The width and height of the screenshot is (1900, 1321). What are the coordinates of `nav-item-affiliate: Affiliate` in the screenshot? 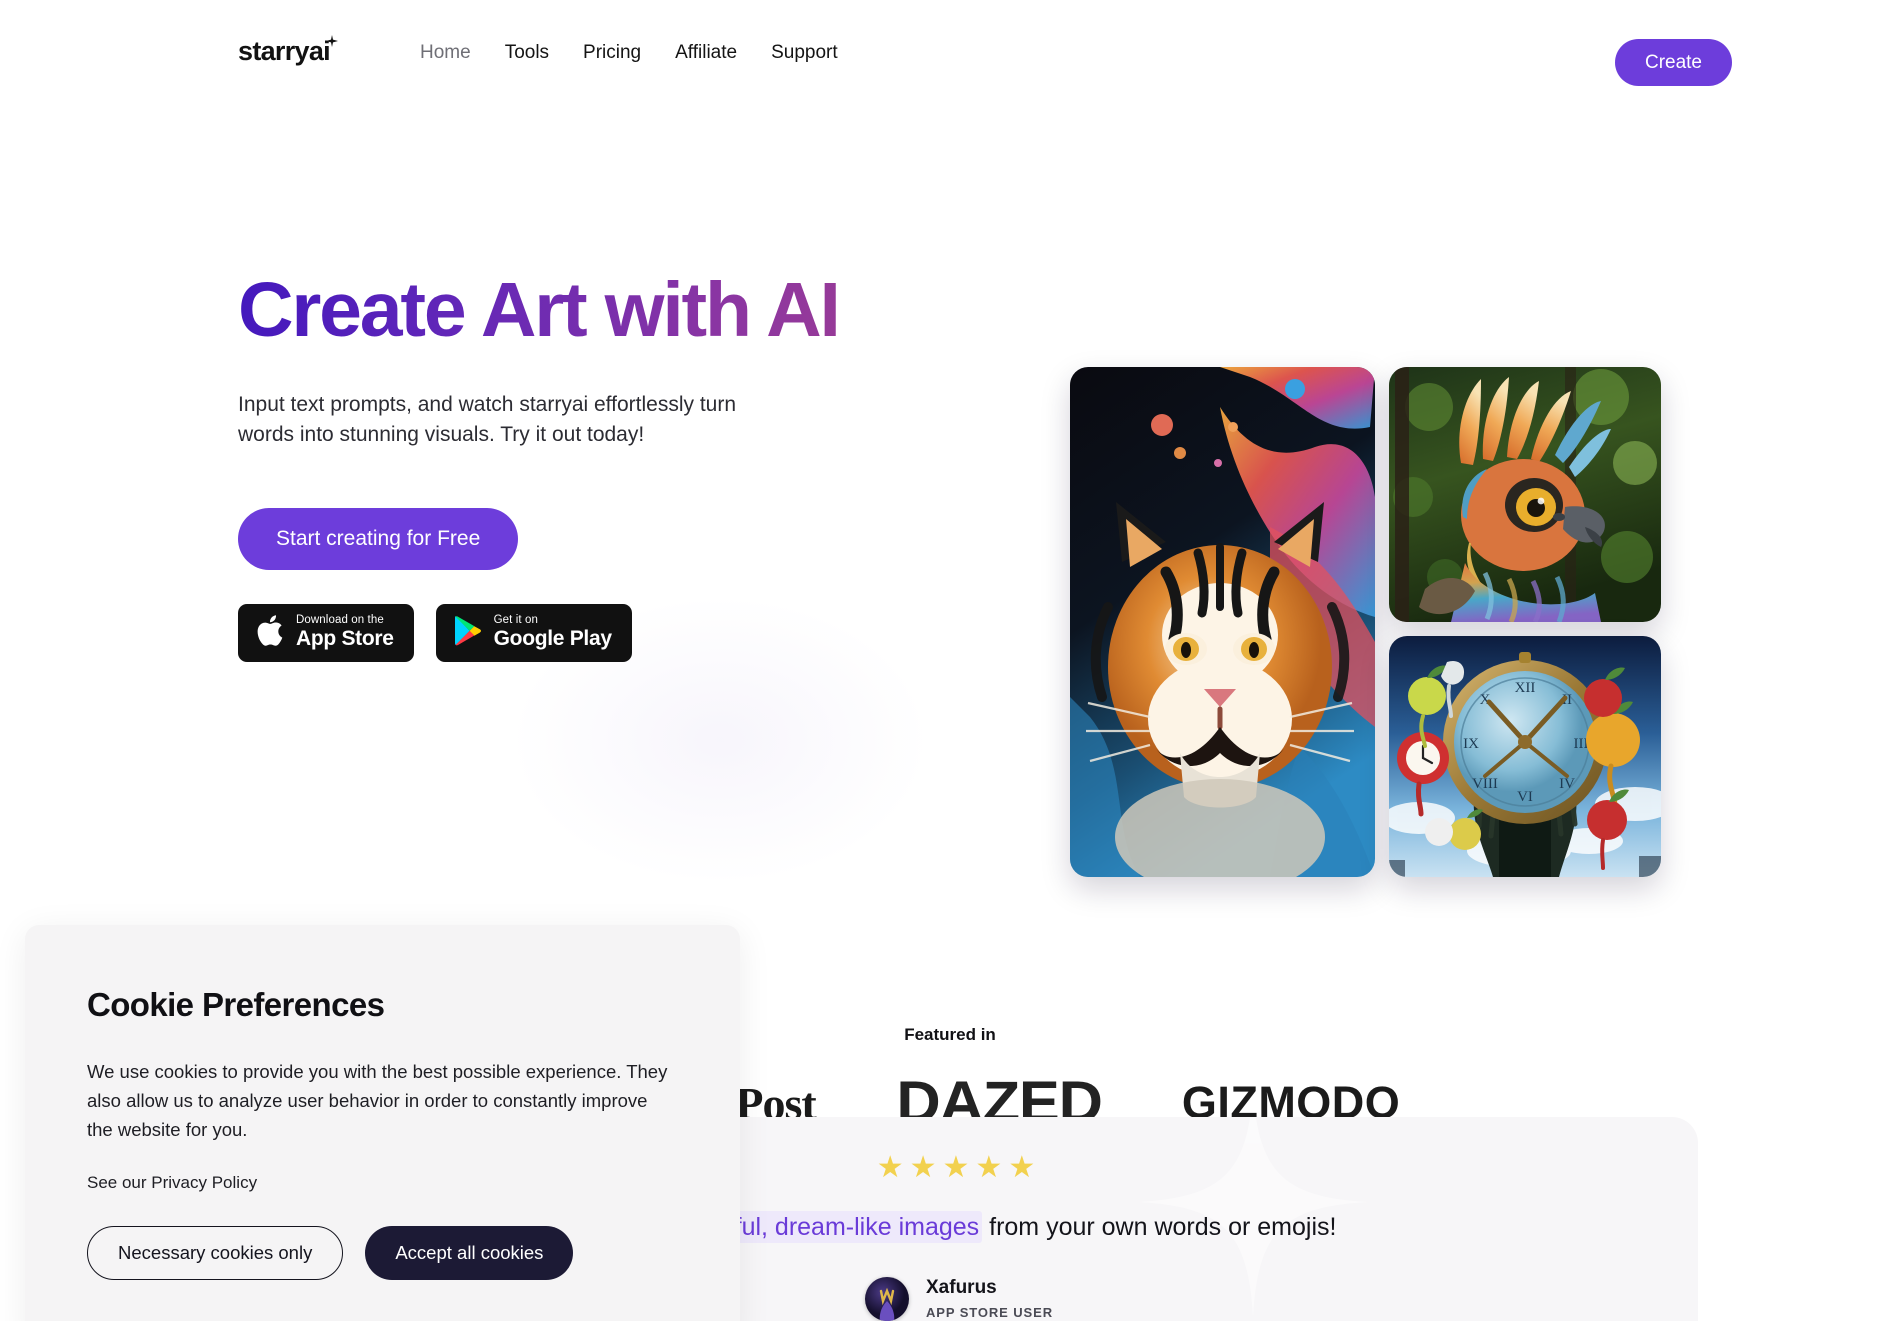 It's located at (706, 53).